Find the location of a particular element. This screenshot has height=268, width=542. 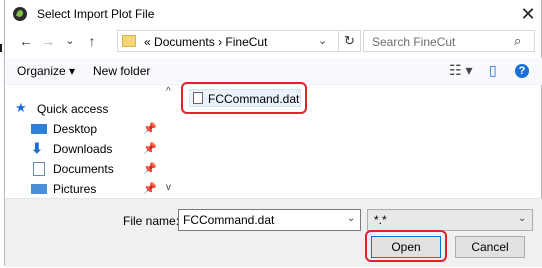

file-highlight-annotation is located at coordinates (244, 98).